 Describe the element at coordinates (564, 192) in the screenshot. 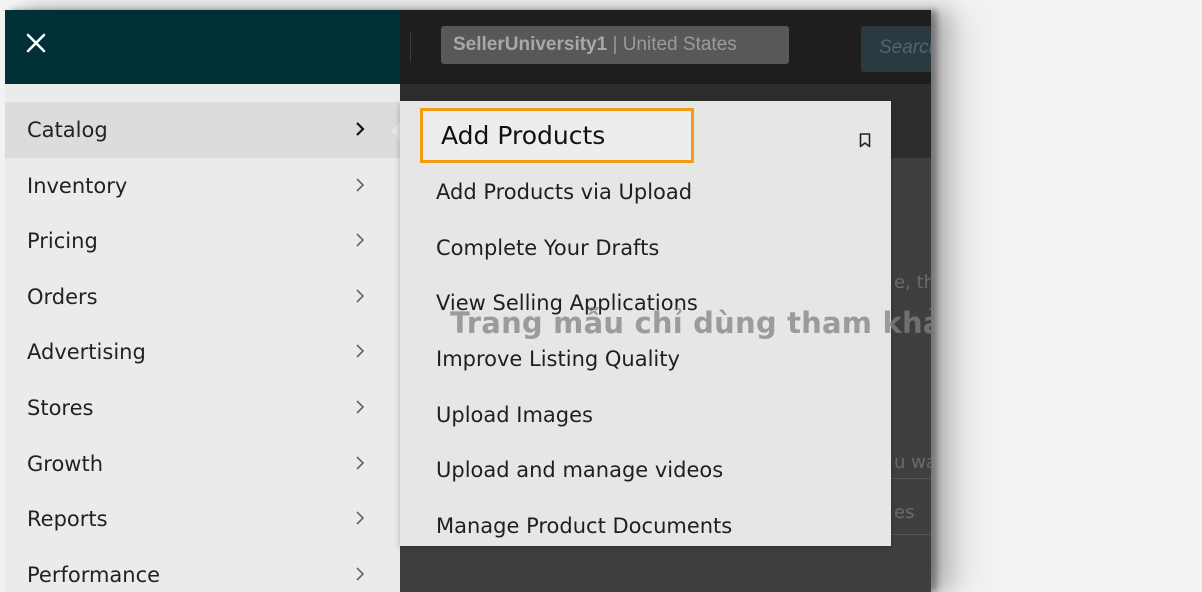

I see `submenu-item-add-products-via-upload: Add Products via Upload` at that location.